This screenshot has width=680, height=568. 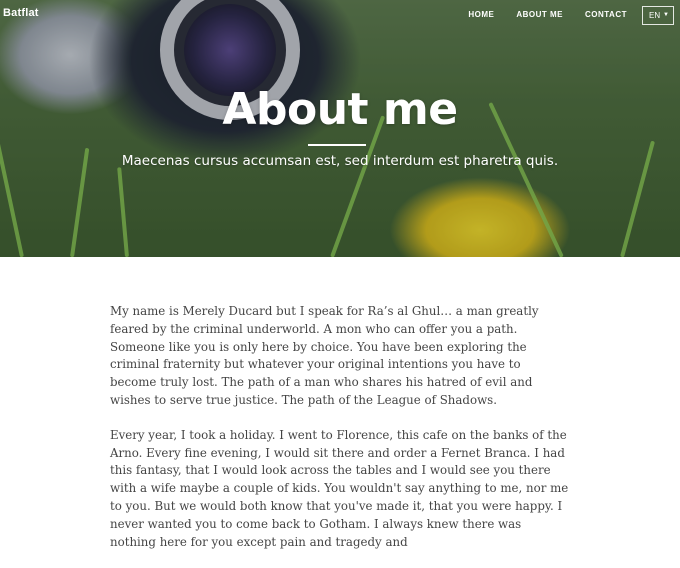 What do you see at coordinates (21, 13) in the screenshot?
I see `site-logo: Batflat` at bounding box center [21, 13].